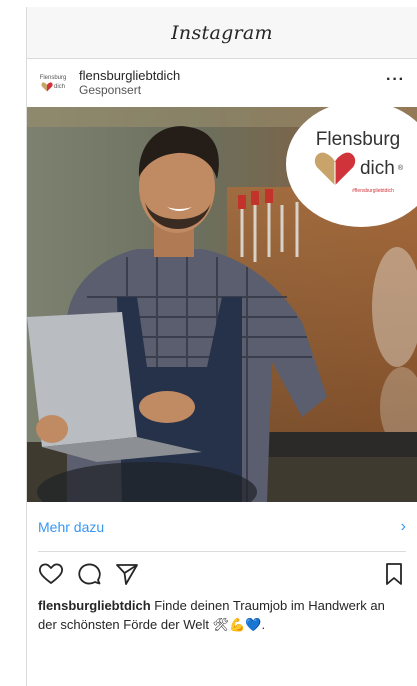  I want to click on avatar-wordmark: Flensburg, so click(53, 77).